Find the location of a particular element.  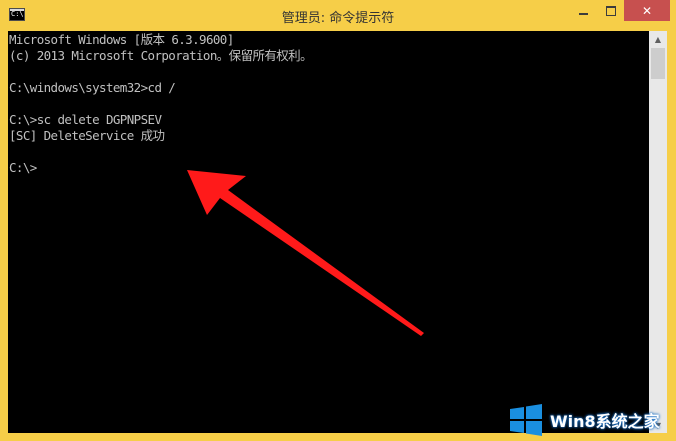

watermark: Win8系统之家 is located at coordinates (592, 420).